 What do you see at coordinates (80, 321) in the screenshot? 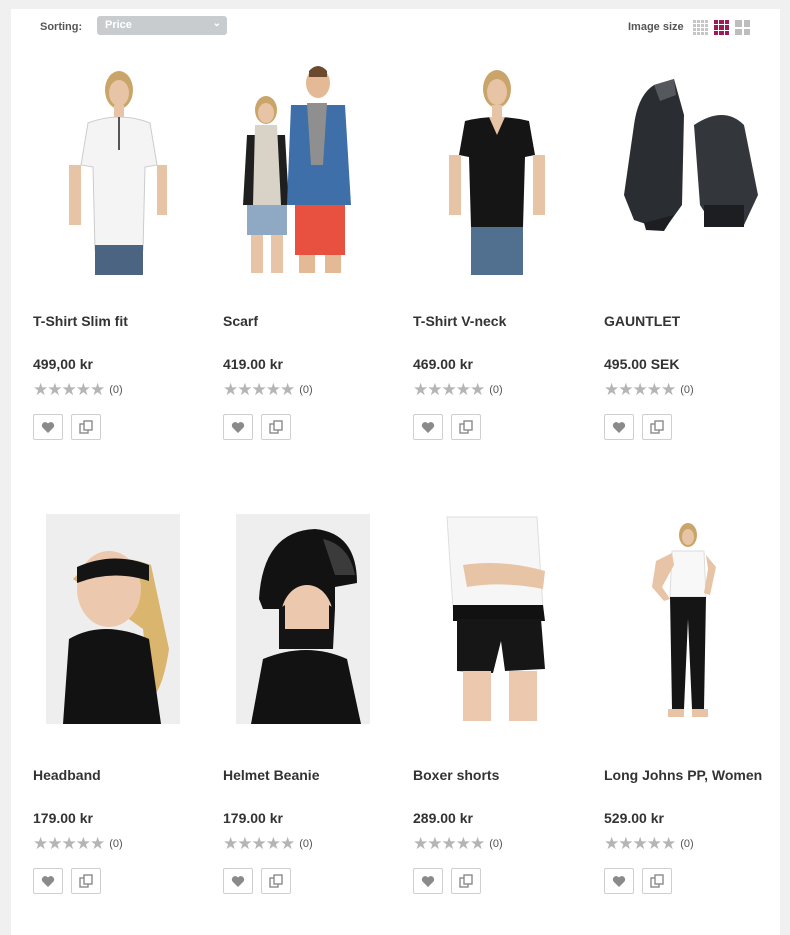
I see `product-name: T-Shirt Slim fit` at bounding box center [80, 321].